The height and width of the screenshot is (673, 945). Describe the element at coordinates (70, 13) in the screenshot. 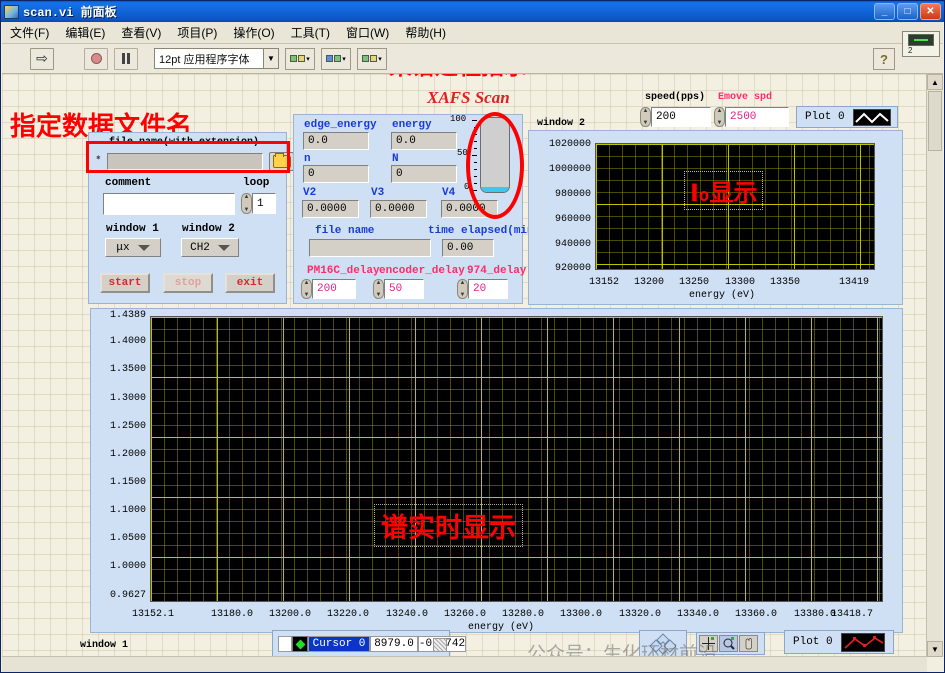

I see `window-title: scan.vi 前面板` at that location.